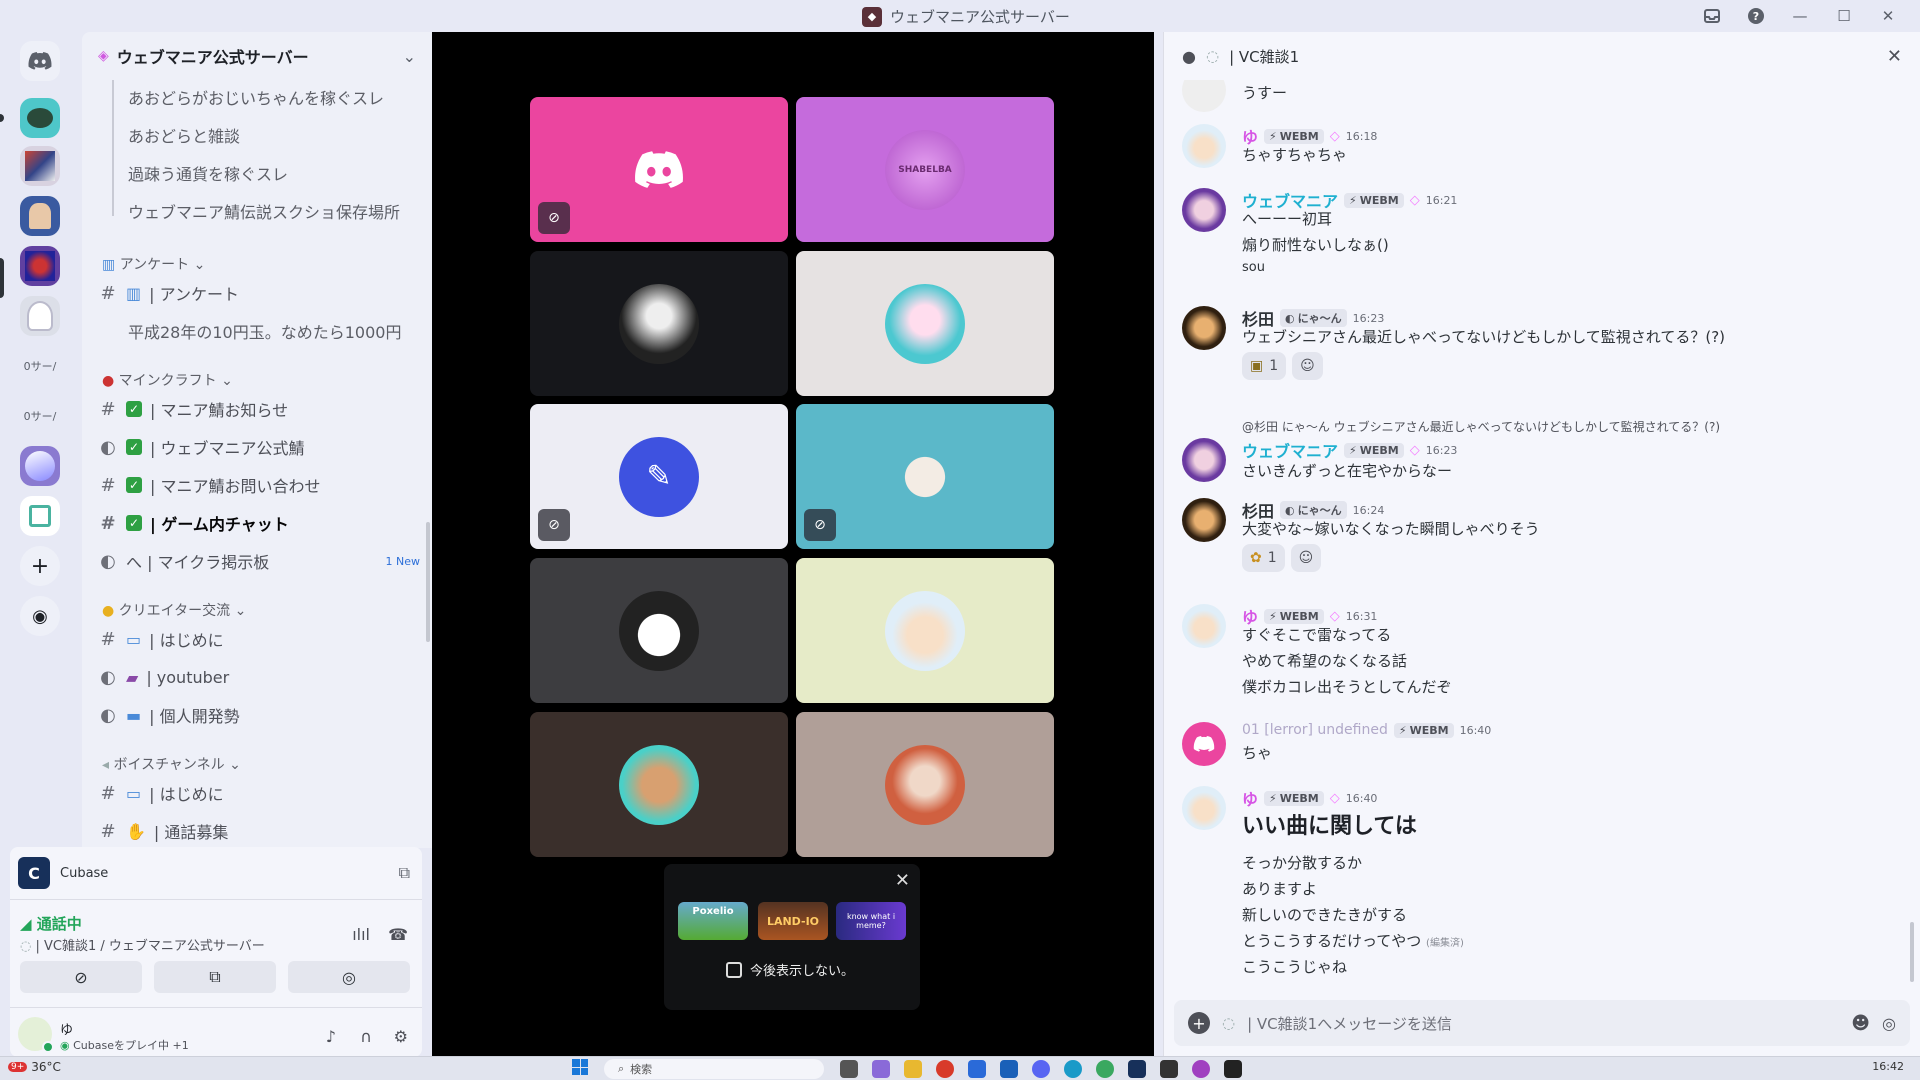  Describe the element at coordinates (259, 409) in the screenshot. I see `channel-announcements: # ✓ | マニア鯖お知らせ` at that location.